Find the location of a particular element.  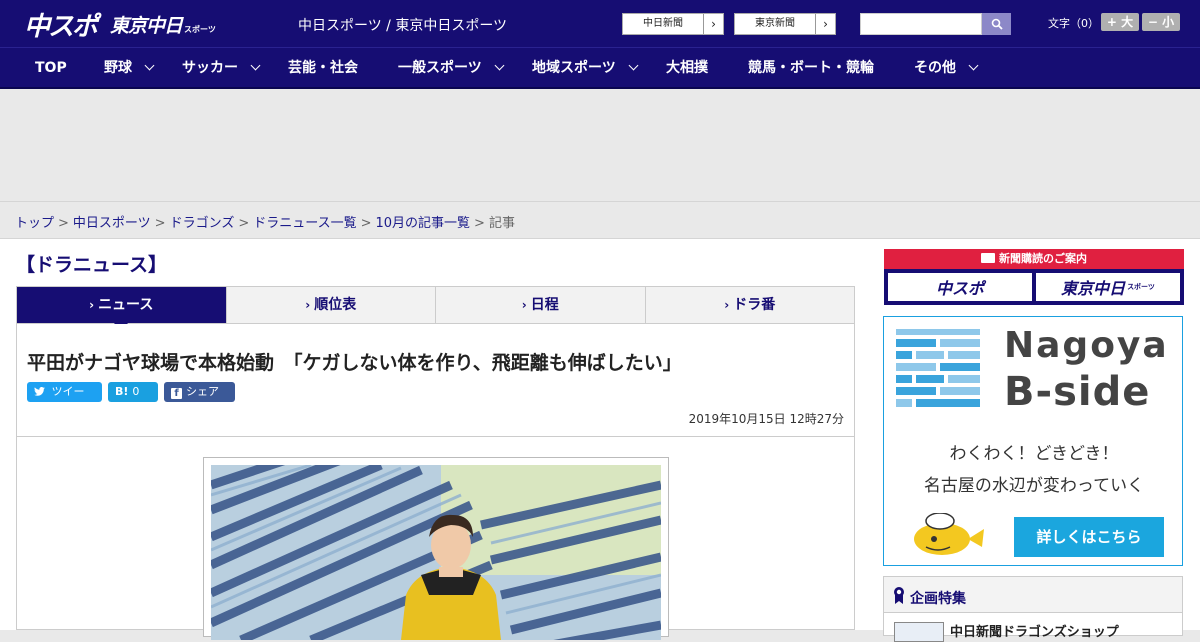

subscribe-tokyo-link: 東京中日 スポーツ is located at coordinates (1108, 287).